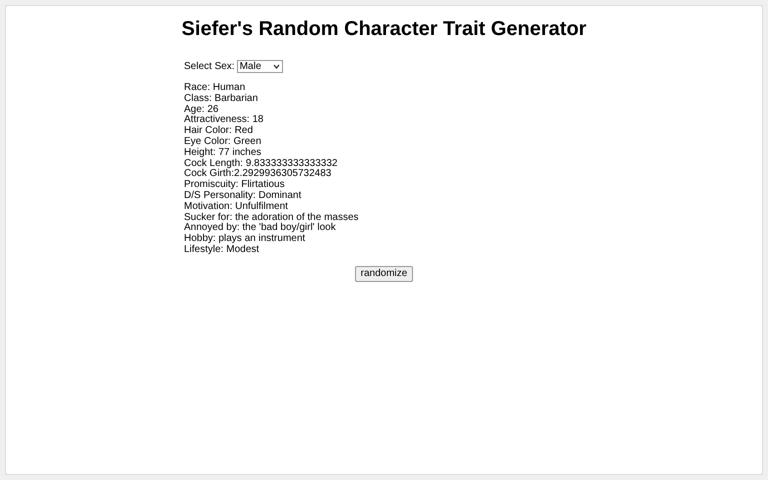  Describe the element at coordinates (235, 185) in the screenshot. I see `trait-line: Promiscuity: Flirtatious` at that location.